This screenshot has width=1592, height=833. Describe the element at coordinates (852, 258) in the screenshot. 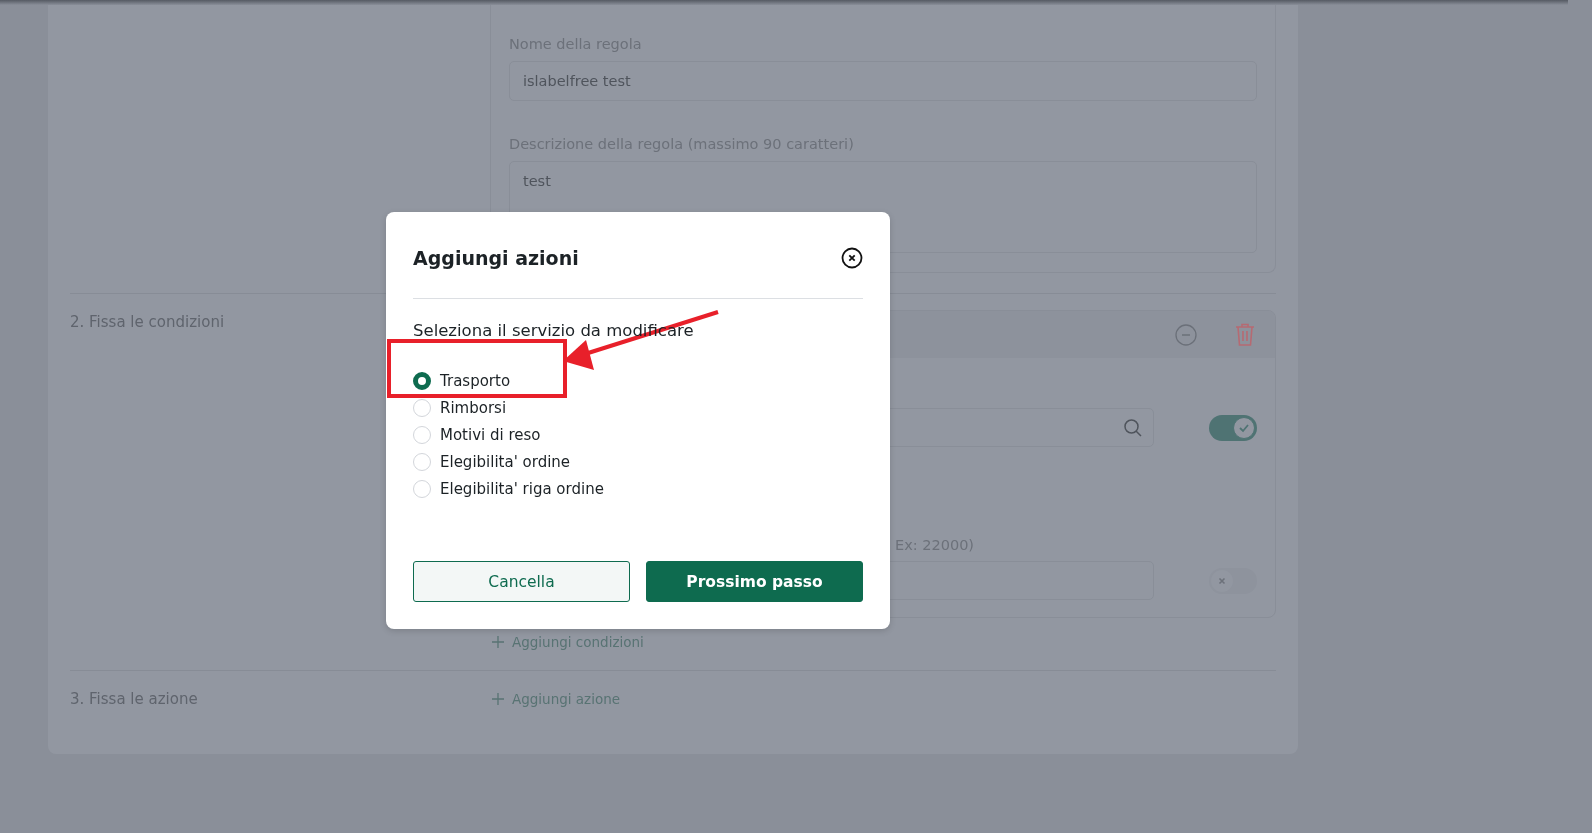

I see `close-button` at that location.